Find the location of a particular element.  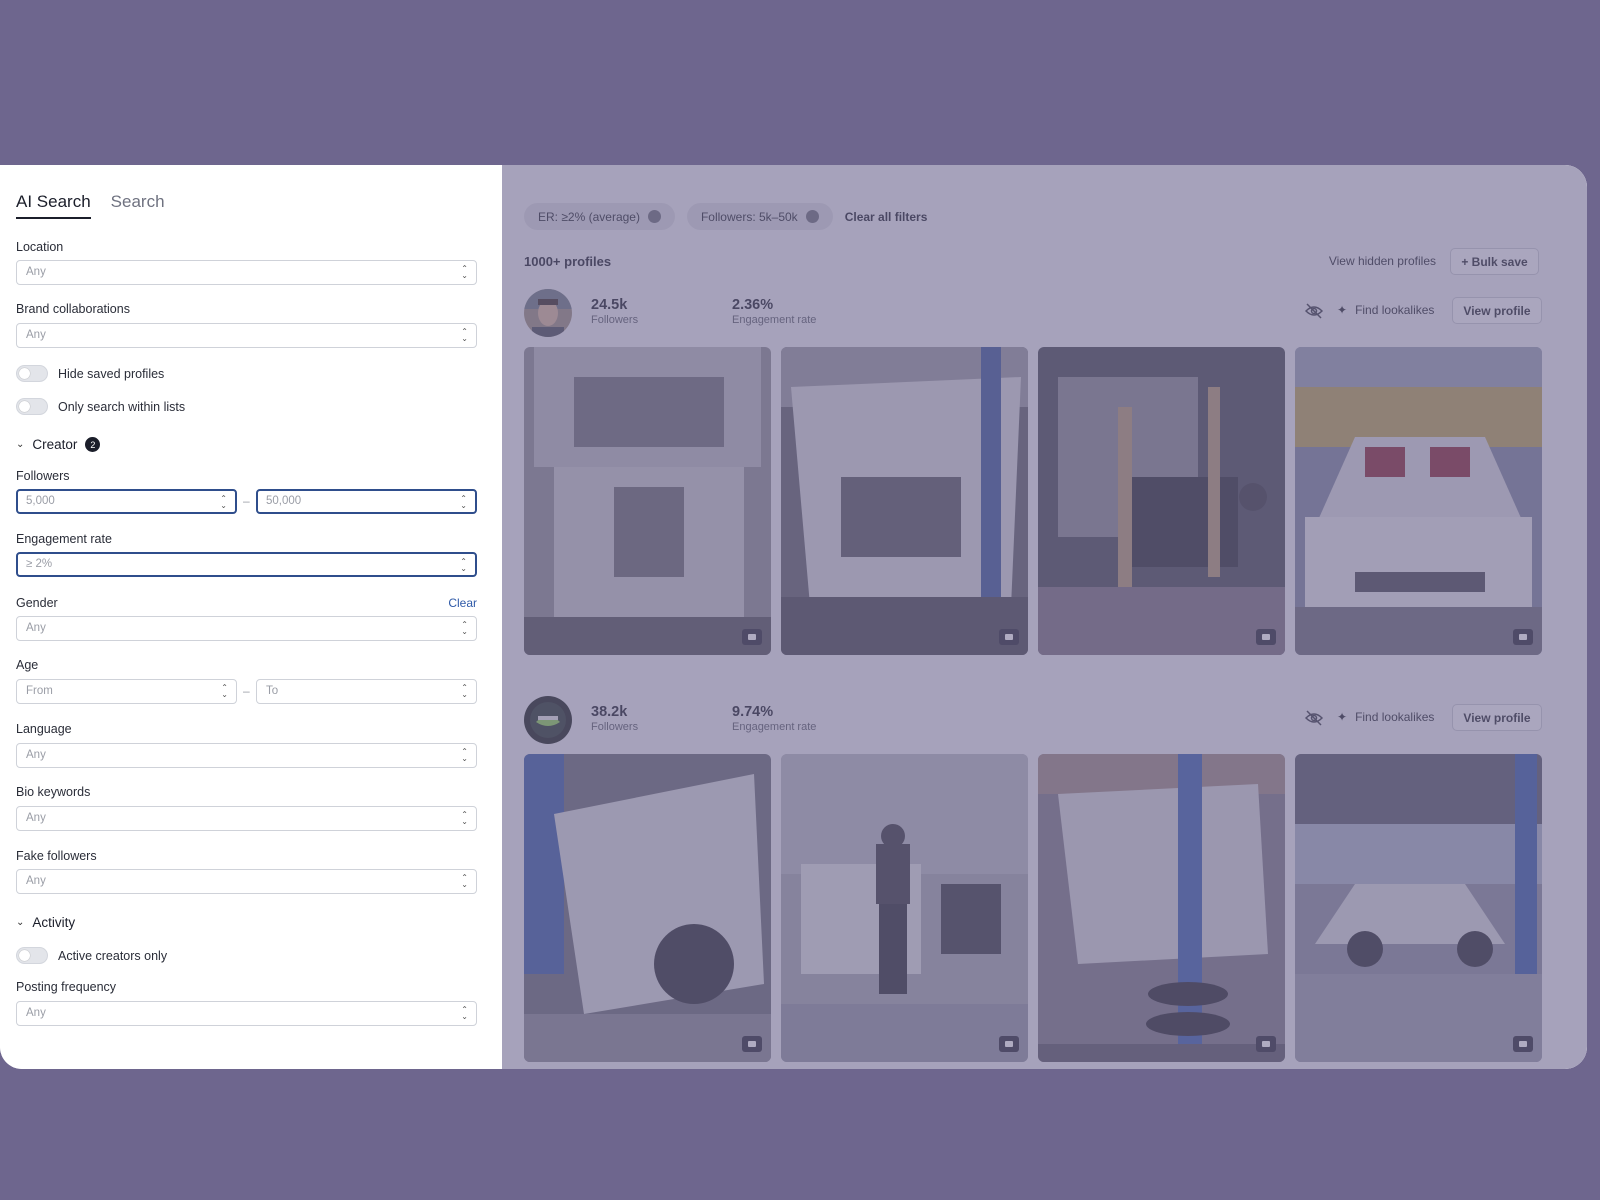

tab-search: Search is located at coordinates (138, 205).